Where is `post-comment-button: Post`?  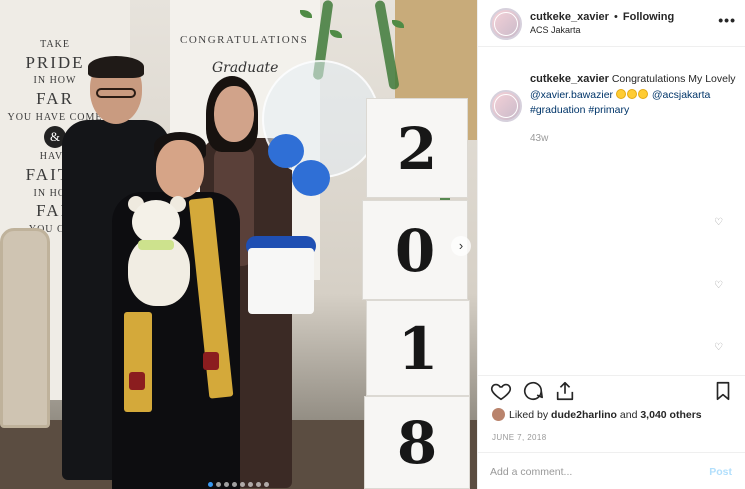 post-comment-button: Post is located at coordinates (720, 472).